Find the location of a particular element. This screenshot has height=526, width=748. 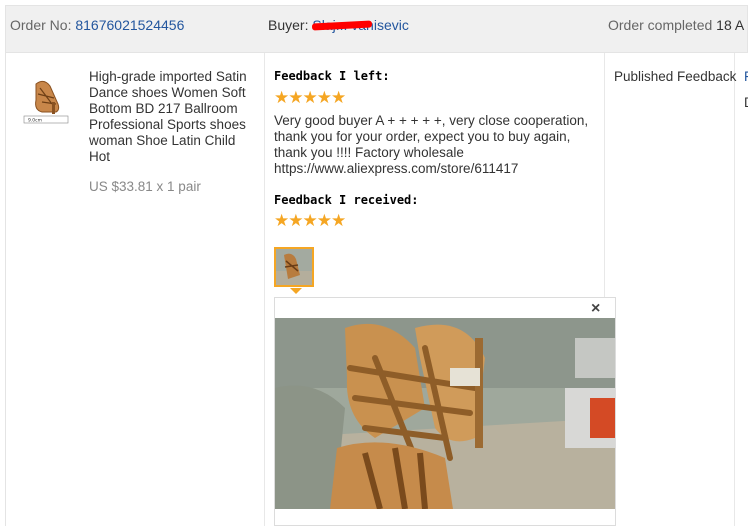

action-text-clipped: D is located at coordinates (746, 102).